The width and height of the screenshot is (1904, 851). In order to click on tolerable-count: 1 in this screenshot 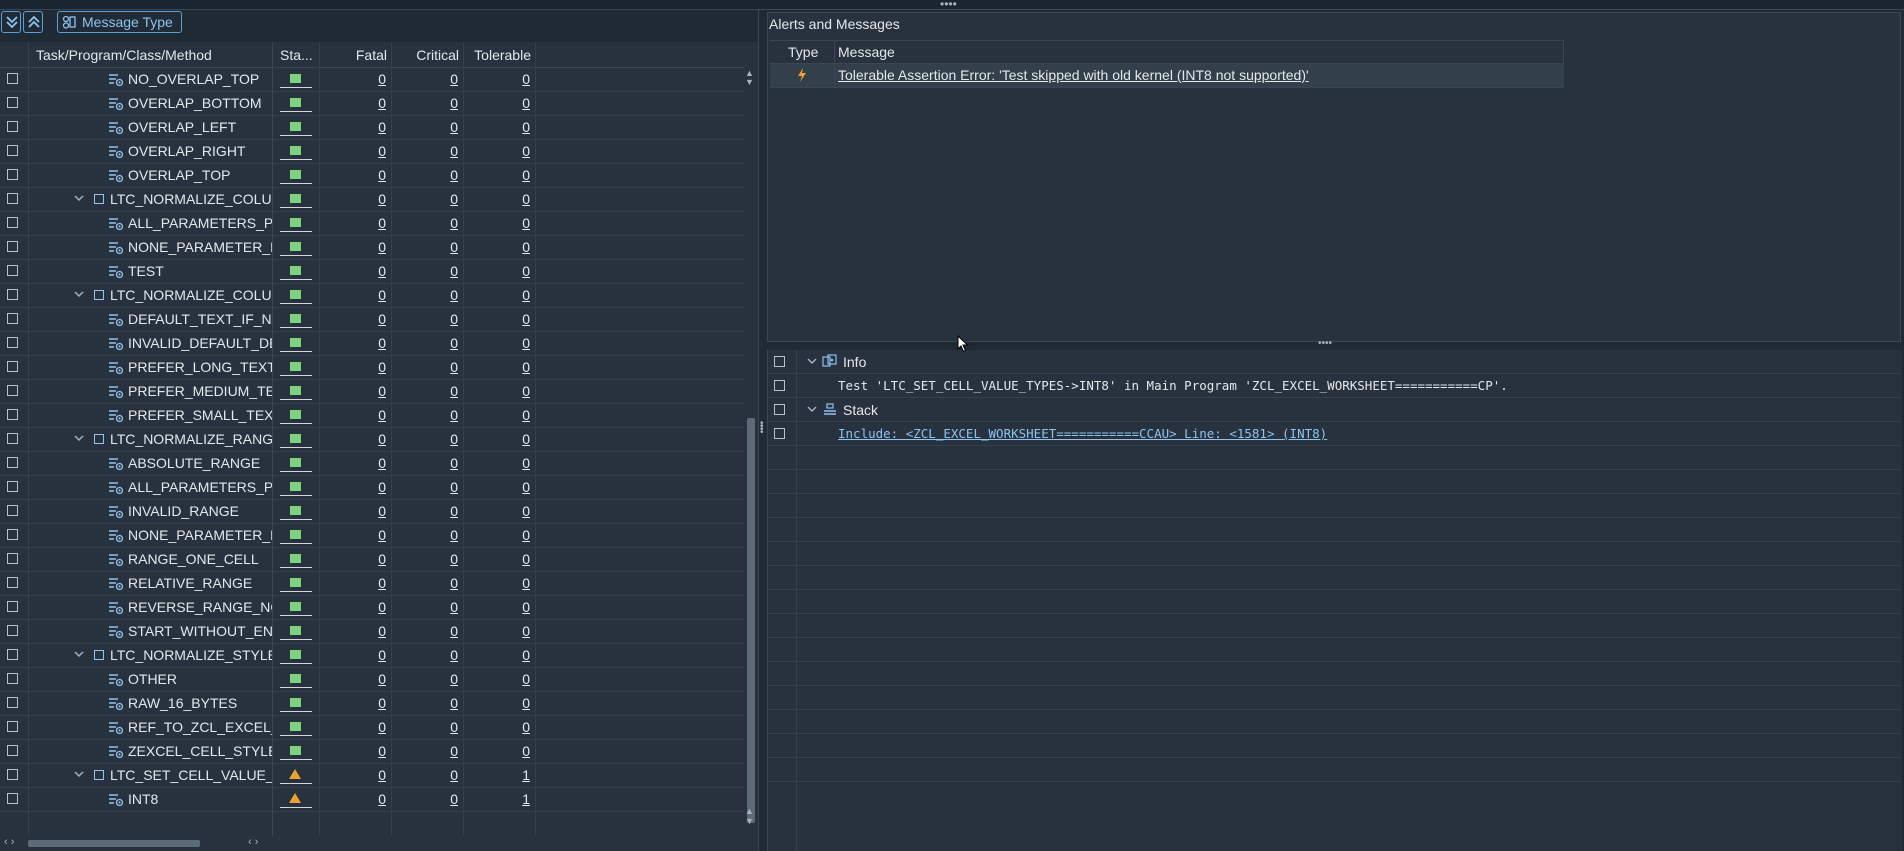, I will do `click(496, 799)`.